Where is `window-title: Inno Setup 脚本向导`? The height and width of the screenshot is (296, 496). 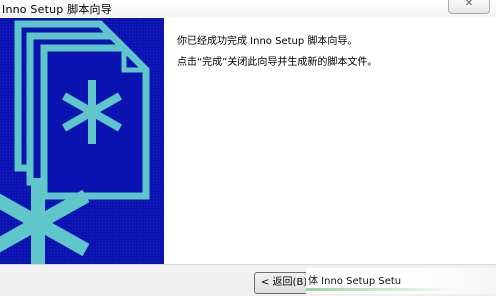
window-title: Inno Setup 脚本向导 is located at coordinates (57, 9).